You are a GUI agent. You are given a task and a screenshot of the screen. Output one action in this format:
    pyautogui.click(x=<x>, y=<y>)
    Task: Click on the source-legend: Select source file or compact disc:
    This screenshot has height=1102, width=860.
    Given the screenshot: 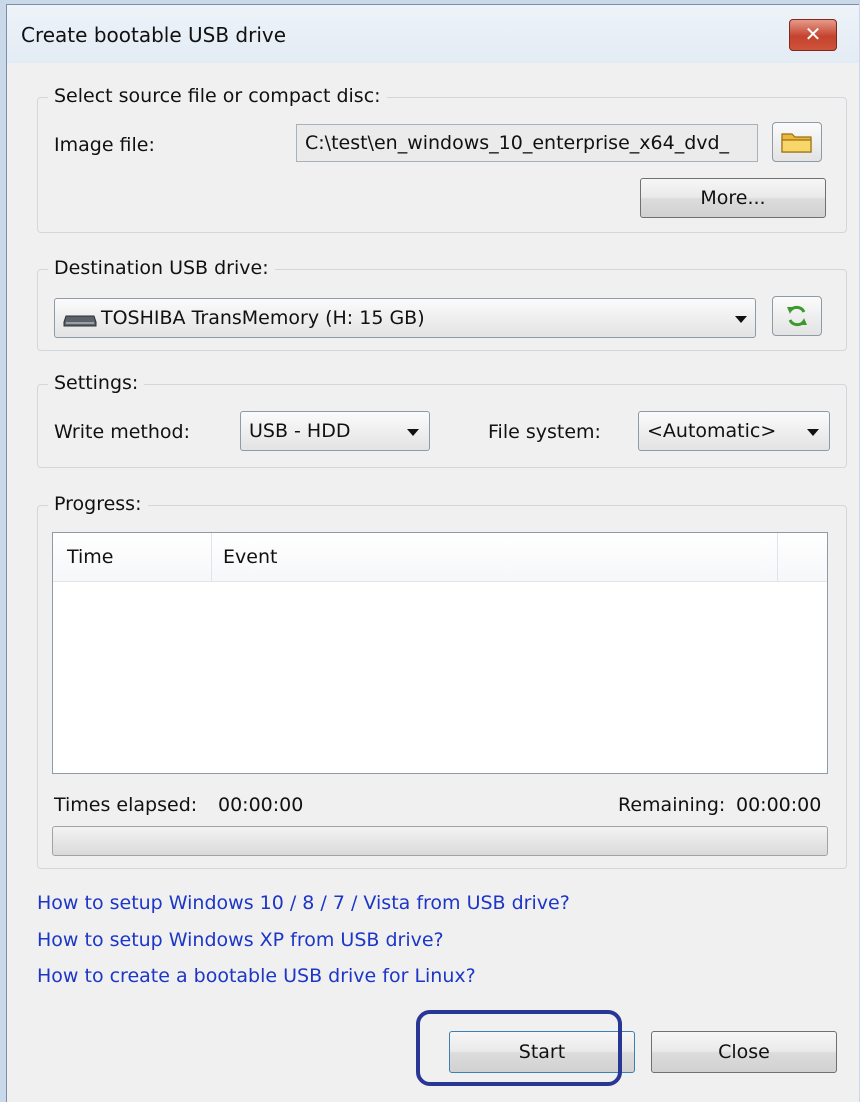 What is the action you would take?
    pyautogui.click(x=217, y=96)
    